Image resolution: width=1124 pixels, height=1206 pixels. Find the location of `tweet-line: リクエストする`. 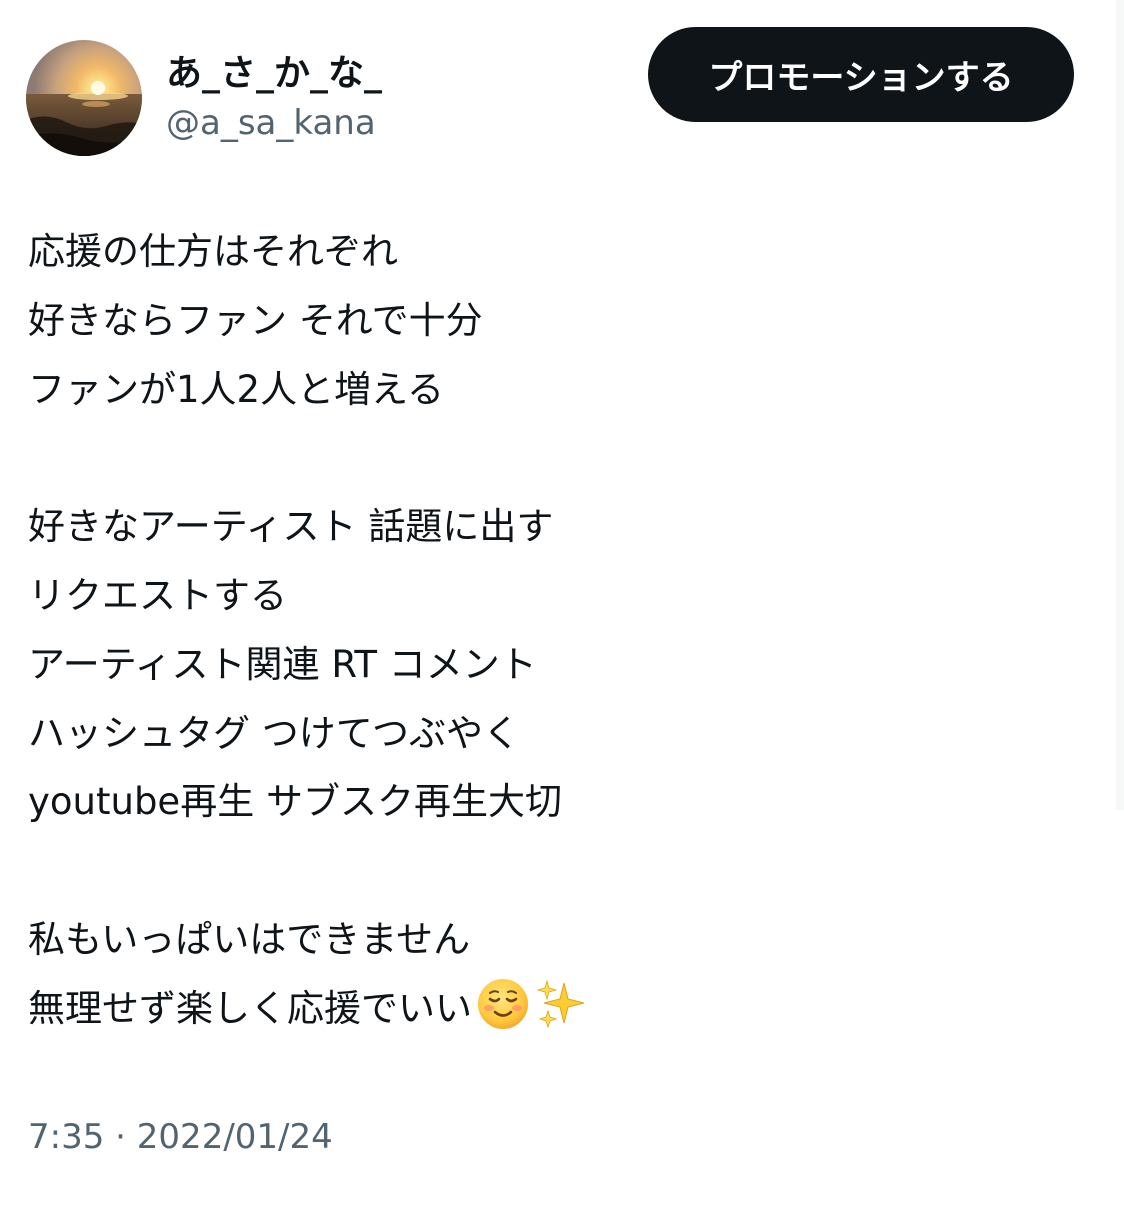

tweet-line: リクエストする is located at coordinates (157, 595).